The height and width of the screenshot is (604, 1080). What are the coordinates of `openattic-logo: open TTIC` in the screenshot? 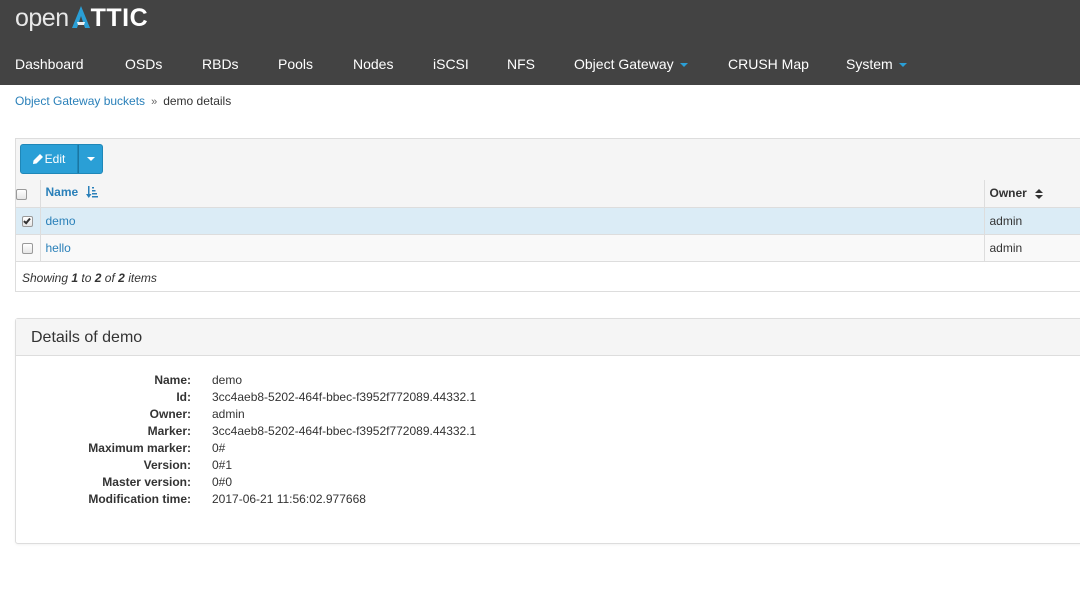 It's located at (81, 19).